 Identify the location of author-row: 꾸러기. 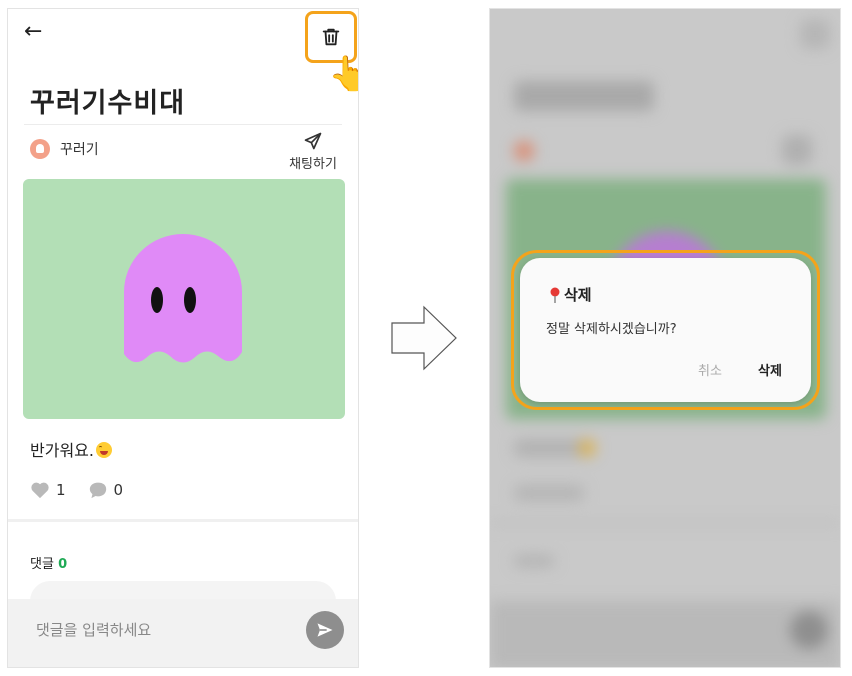
(64, 149).